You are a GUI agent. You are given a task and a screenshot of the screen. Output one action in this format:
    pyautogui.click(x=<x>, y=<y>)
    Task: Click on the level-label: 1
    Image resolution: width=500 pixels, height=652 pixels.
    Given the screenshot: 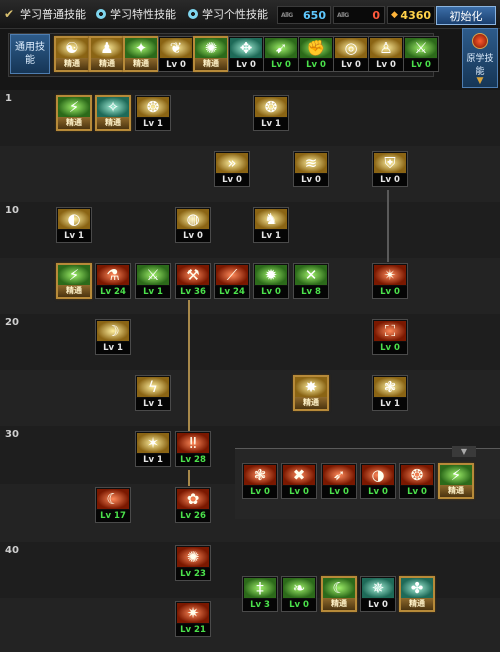 What is the action you would take?
    pyautogui.click(x=8, y=98)
    